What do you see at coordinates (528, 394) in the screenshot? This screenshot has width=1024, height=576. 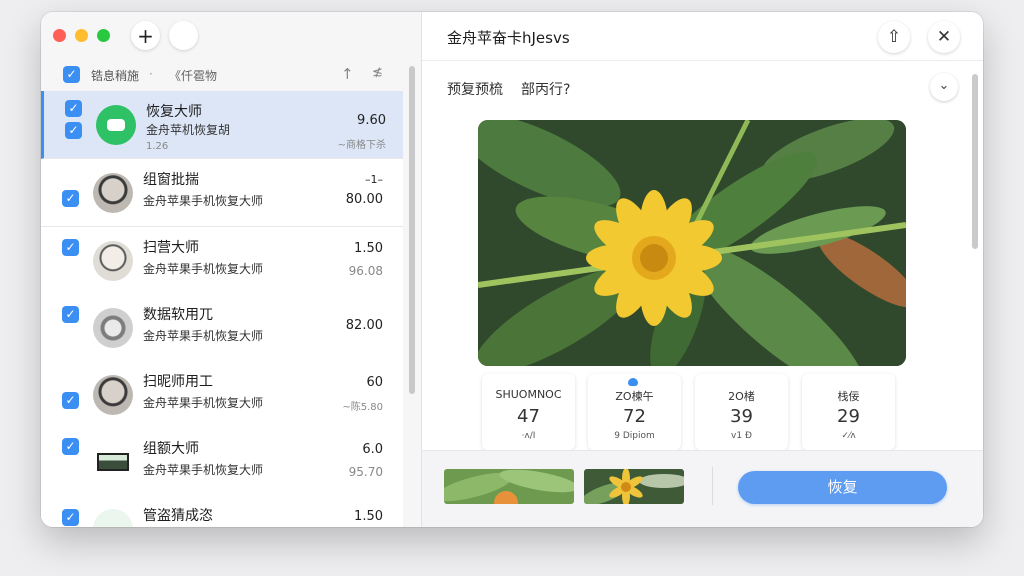 I see `stat-label: SHUOMNOC` at bounding box center [528, 394].